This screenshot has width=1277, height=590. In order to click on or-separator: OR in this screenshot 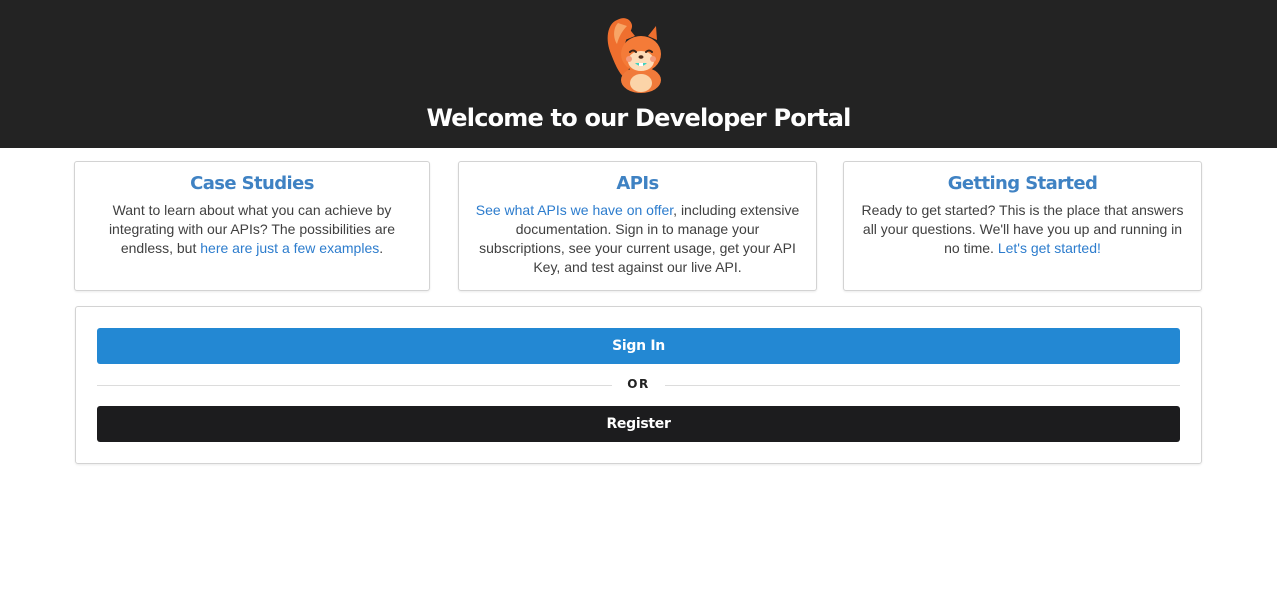, I will do `click(638, 384)`.